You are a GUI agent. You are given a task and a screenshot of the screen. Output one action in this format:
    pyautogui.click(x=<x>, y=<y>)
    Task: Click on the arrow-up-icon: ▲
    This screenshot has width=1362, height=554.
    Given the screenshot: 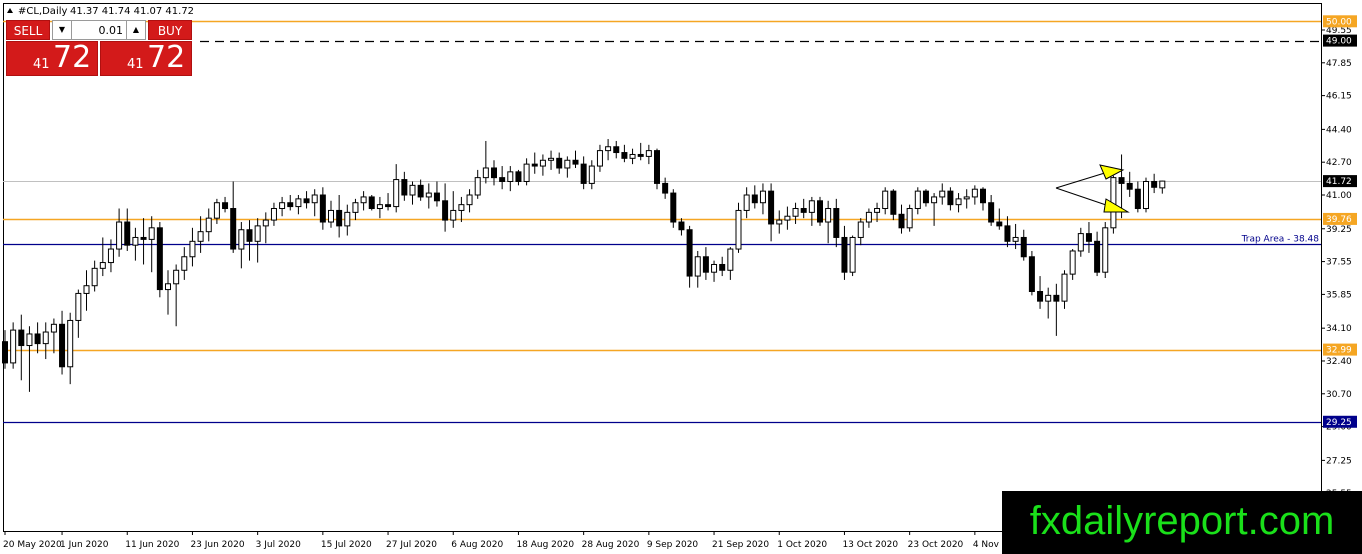 What is the action you would take?
    pyautogui.click(x=136, y=29)
    